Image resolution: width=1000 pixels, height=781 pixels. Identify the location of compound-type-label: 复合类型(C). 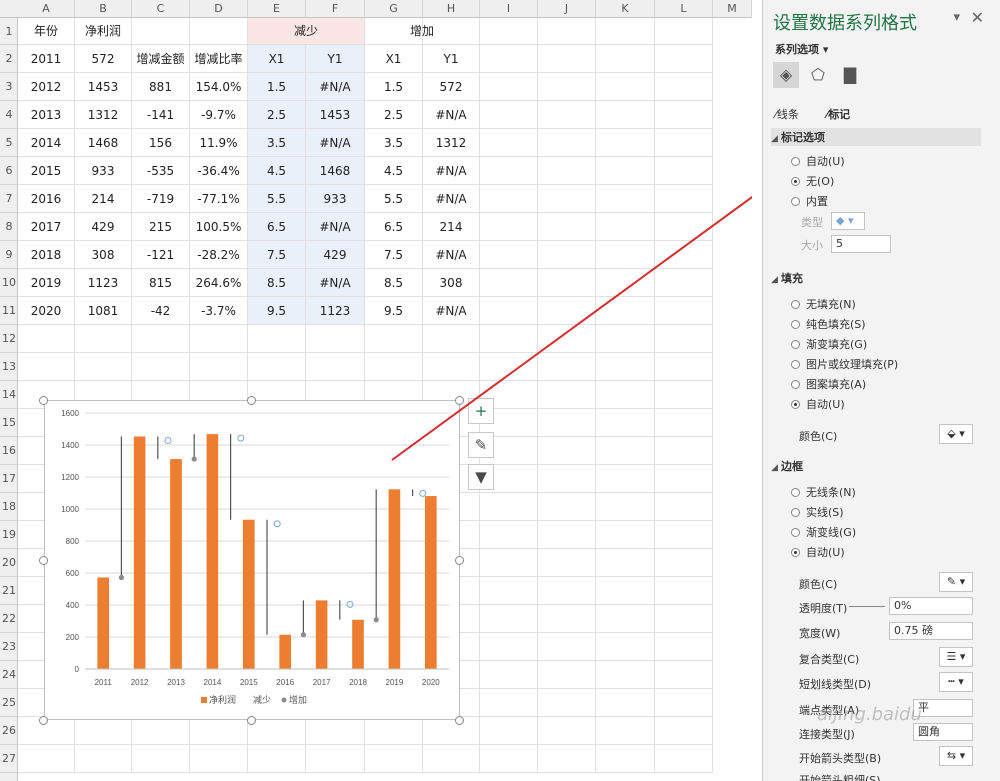
(829, 659).